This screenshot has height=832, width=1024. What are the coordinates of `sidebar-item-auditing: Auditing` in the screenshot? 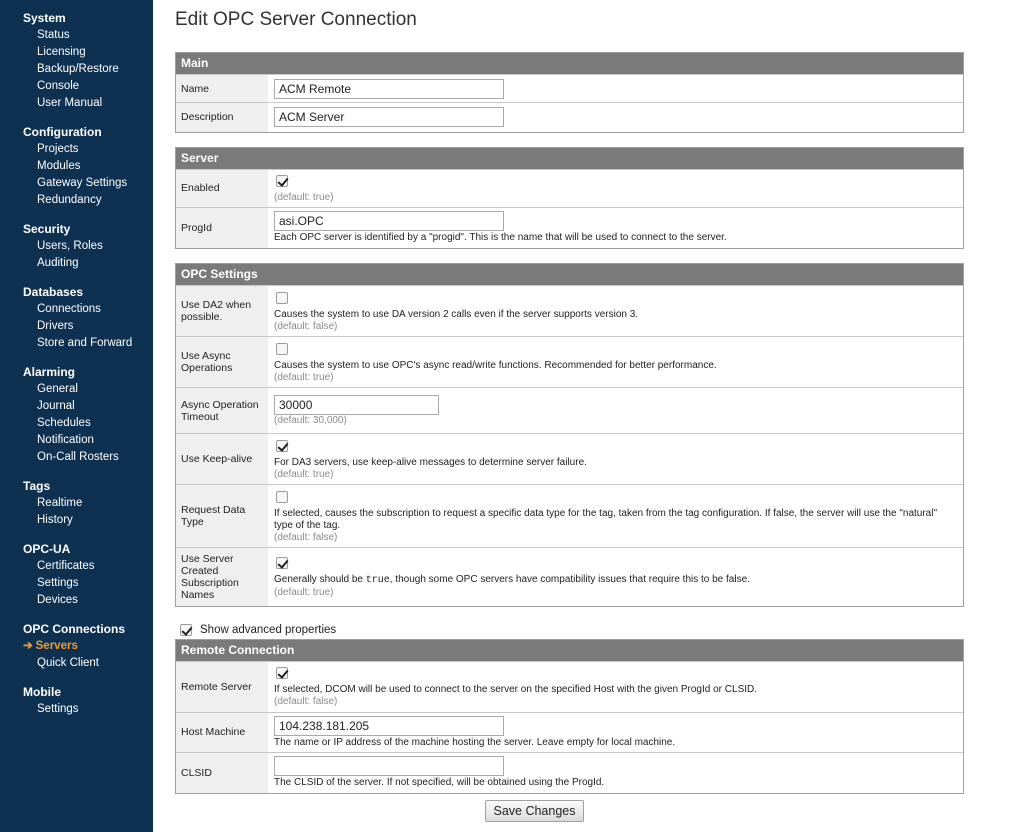 It's located at (76, 263).